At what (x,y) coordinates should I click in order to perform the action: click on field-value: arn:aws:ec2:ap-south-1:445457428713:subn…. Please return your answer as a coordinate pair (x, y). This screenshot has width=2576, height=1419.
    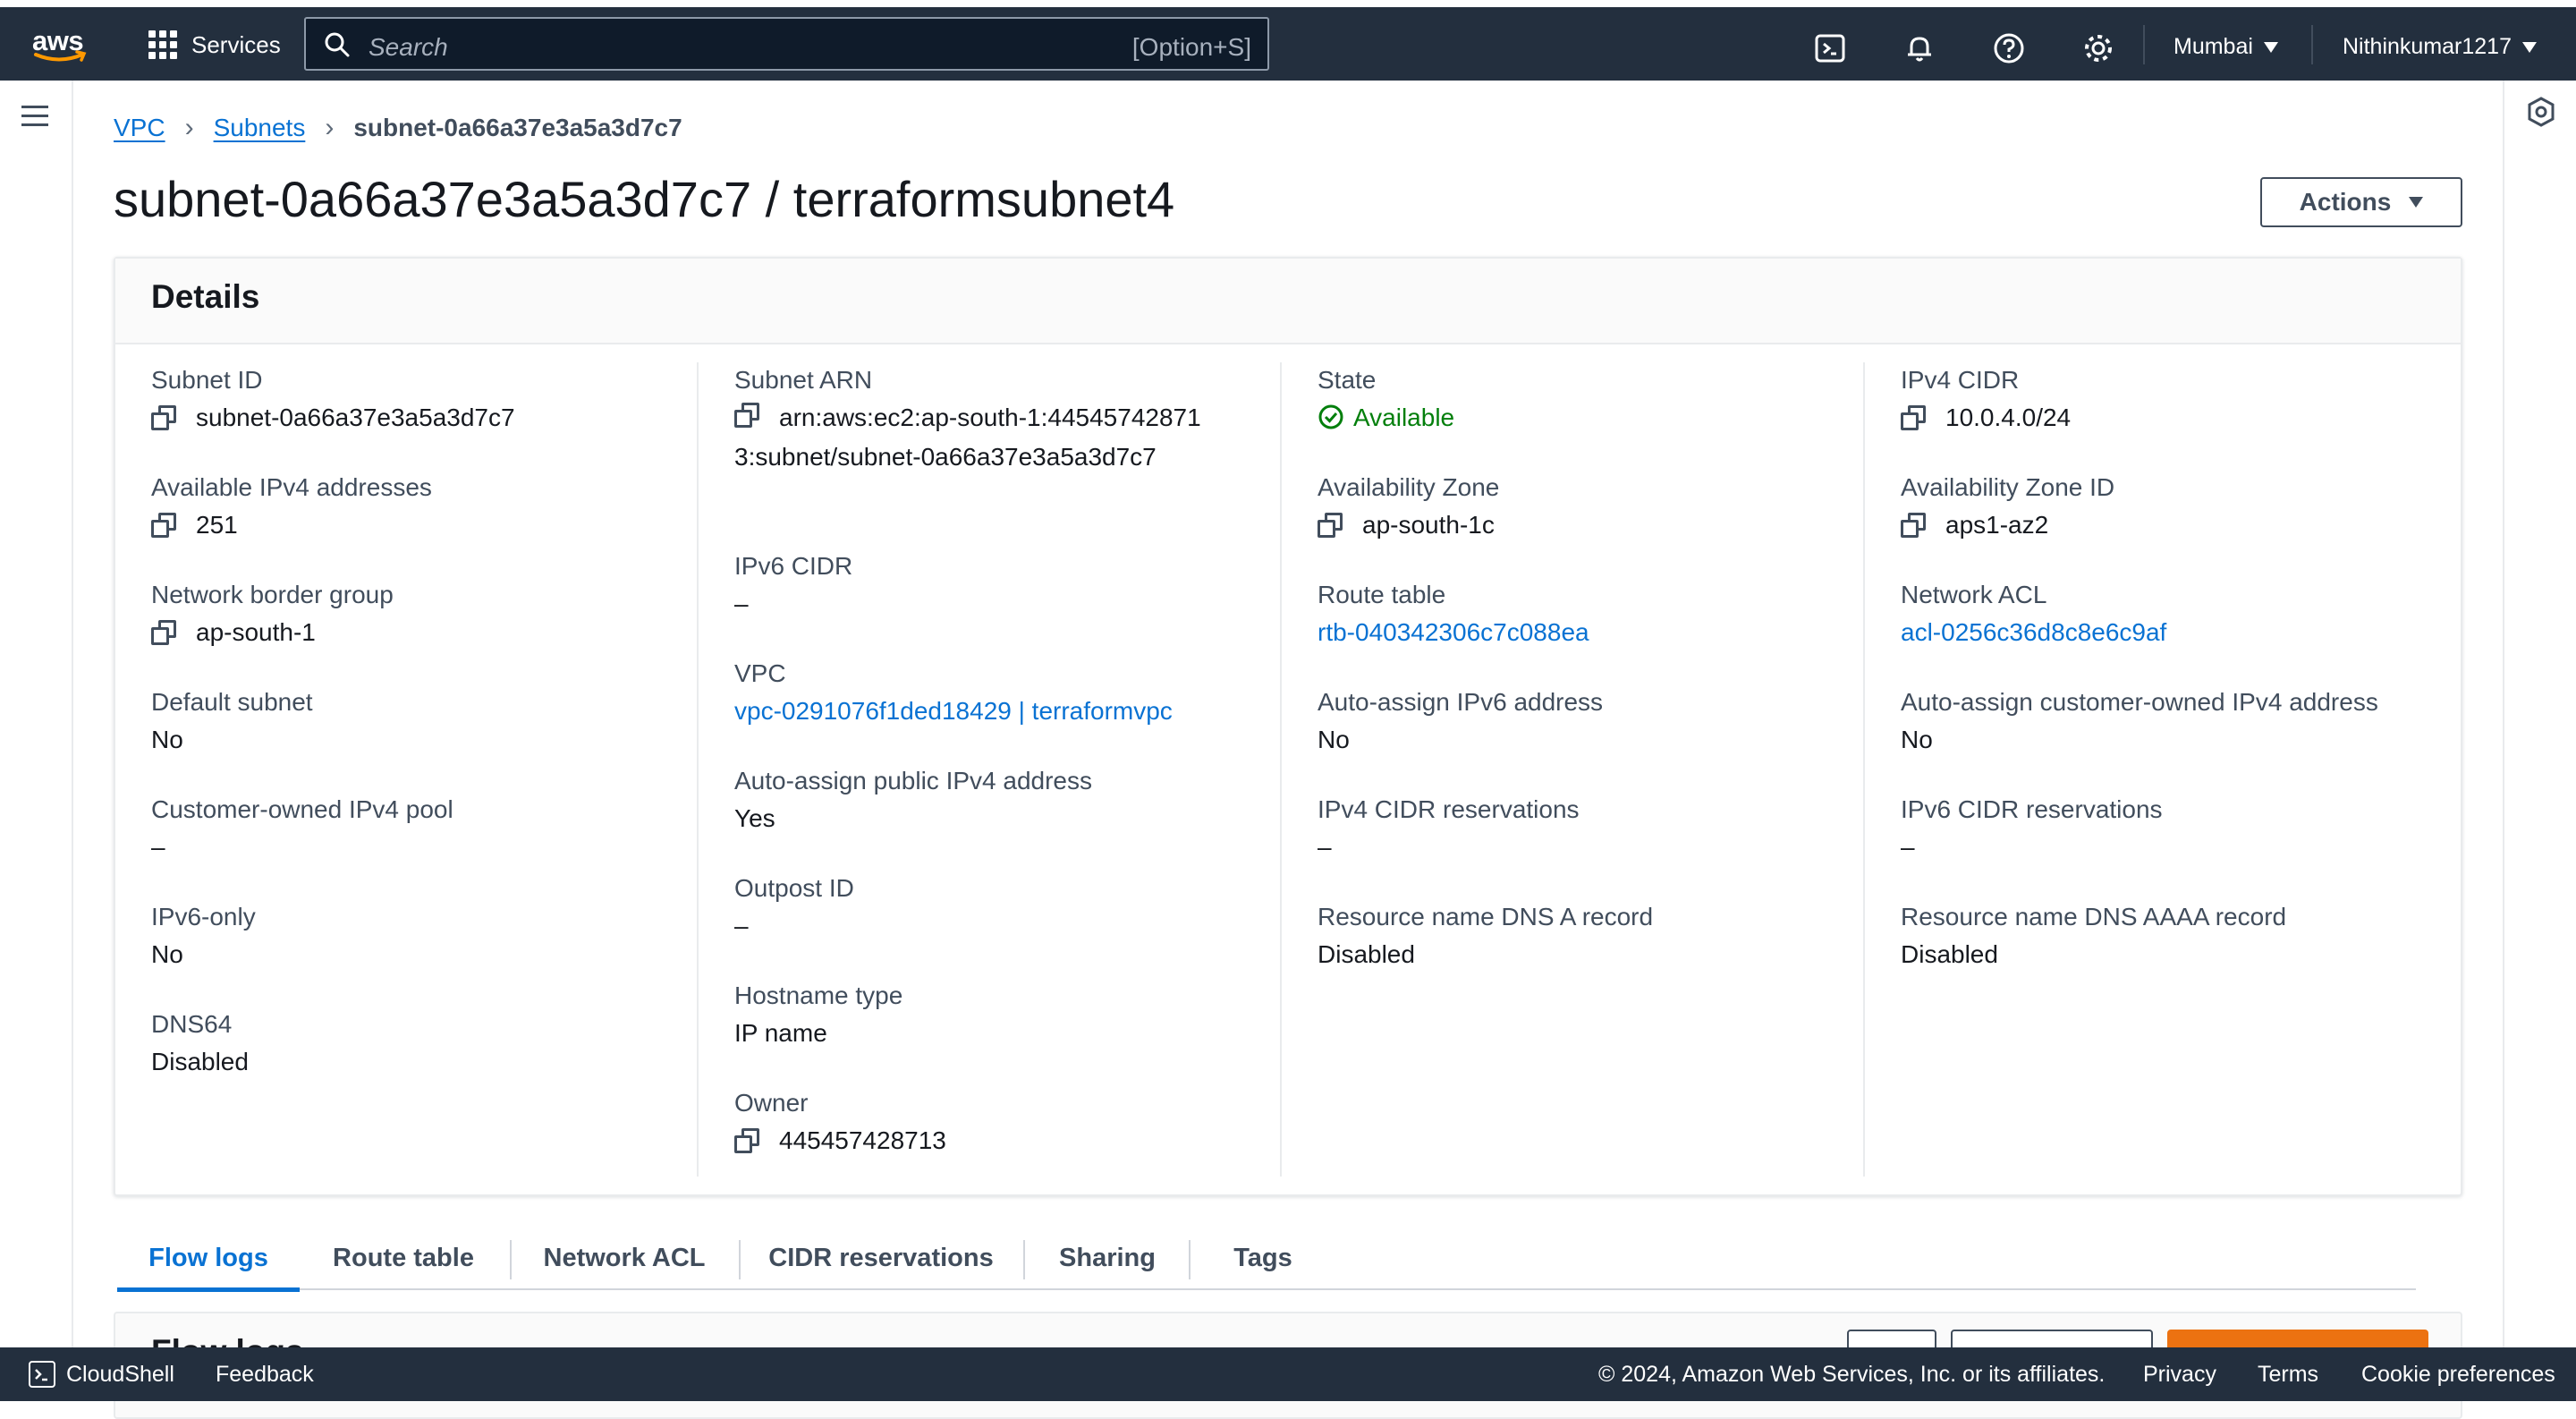
    Looking at the image, I should click on (967, 437).